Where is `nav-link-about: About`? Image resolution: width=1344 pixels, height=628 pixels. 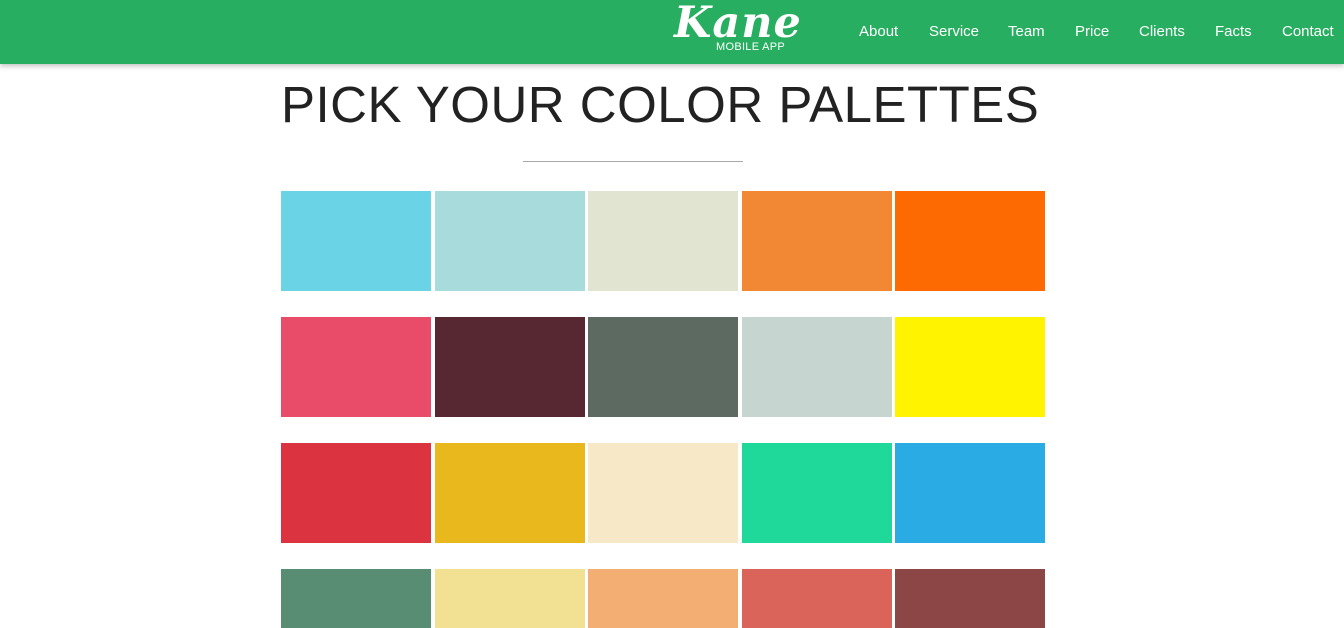 nav-link-about: About is located at coordinates (878, 31).